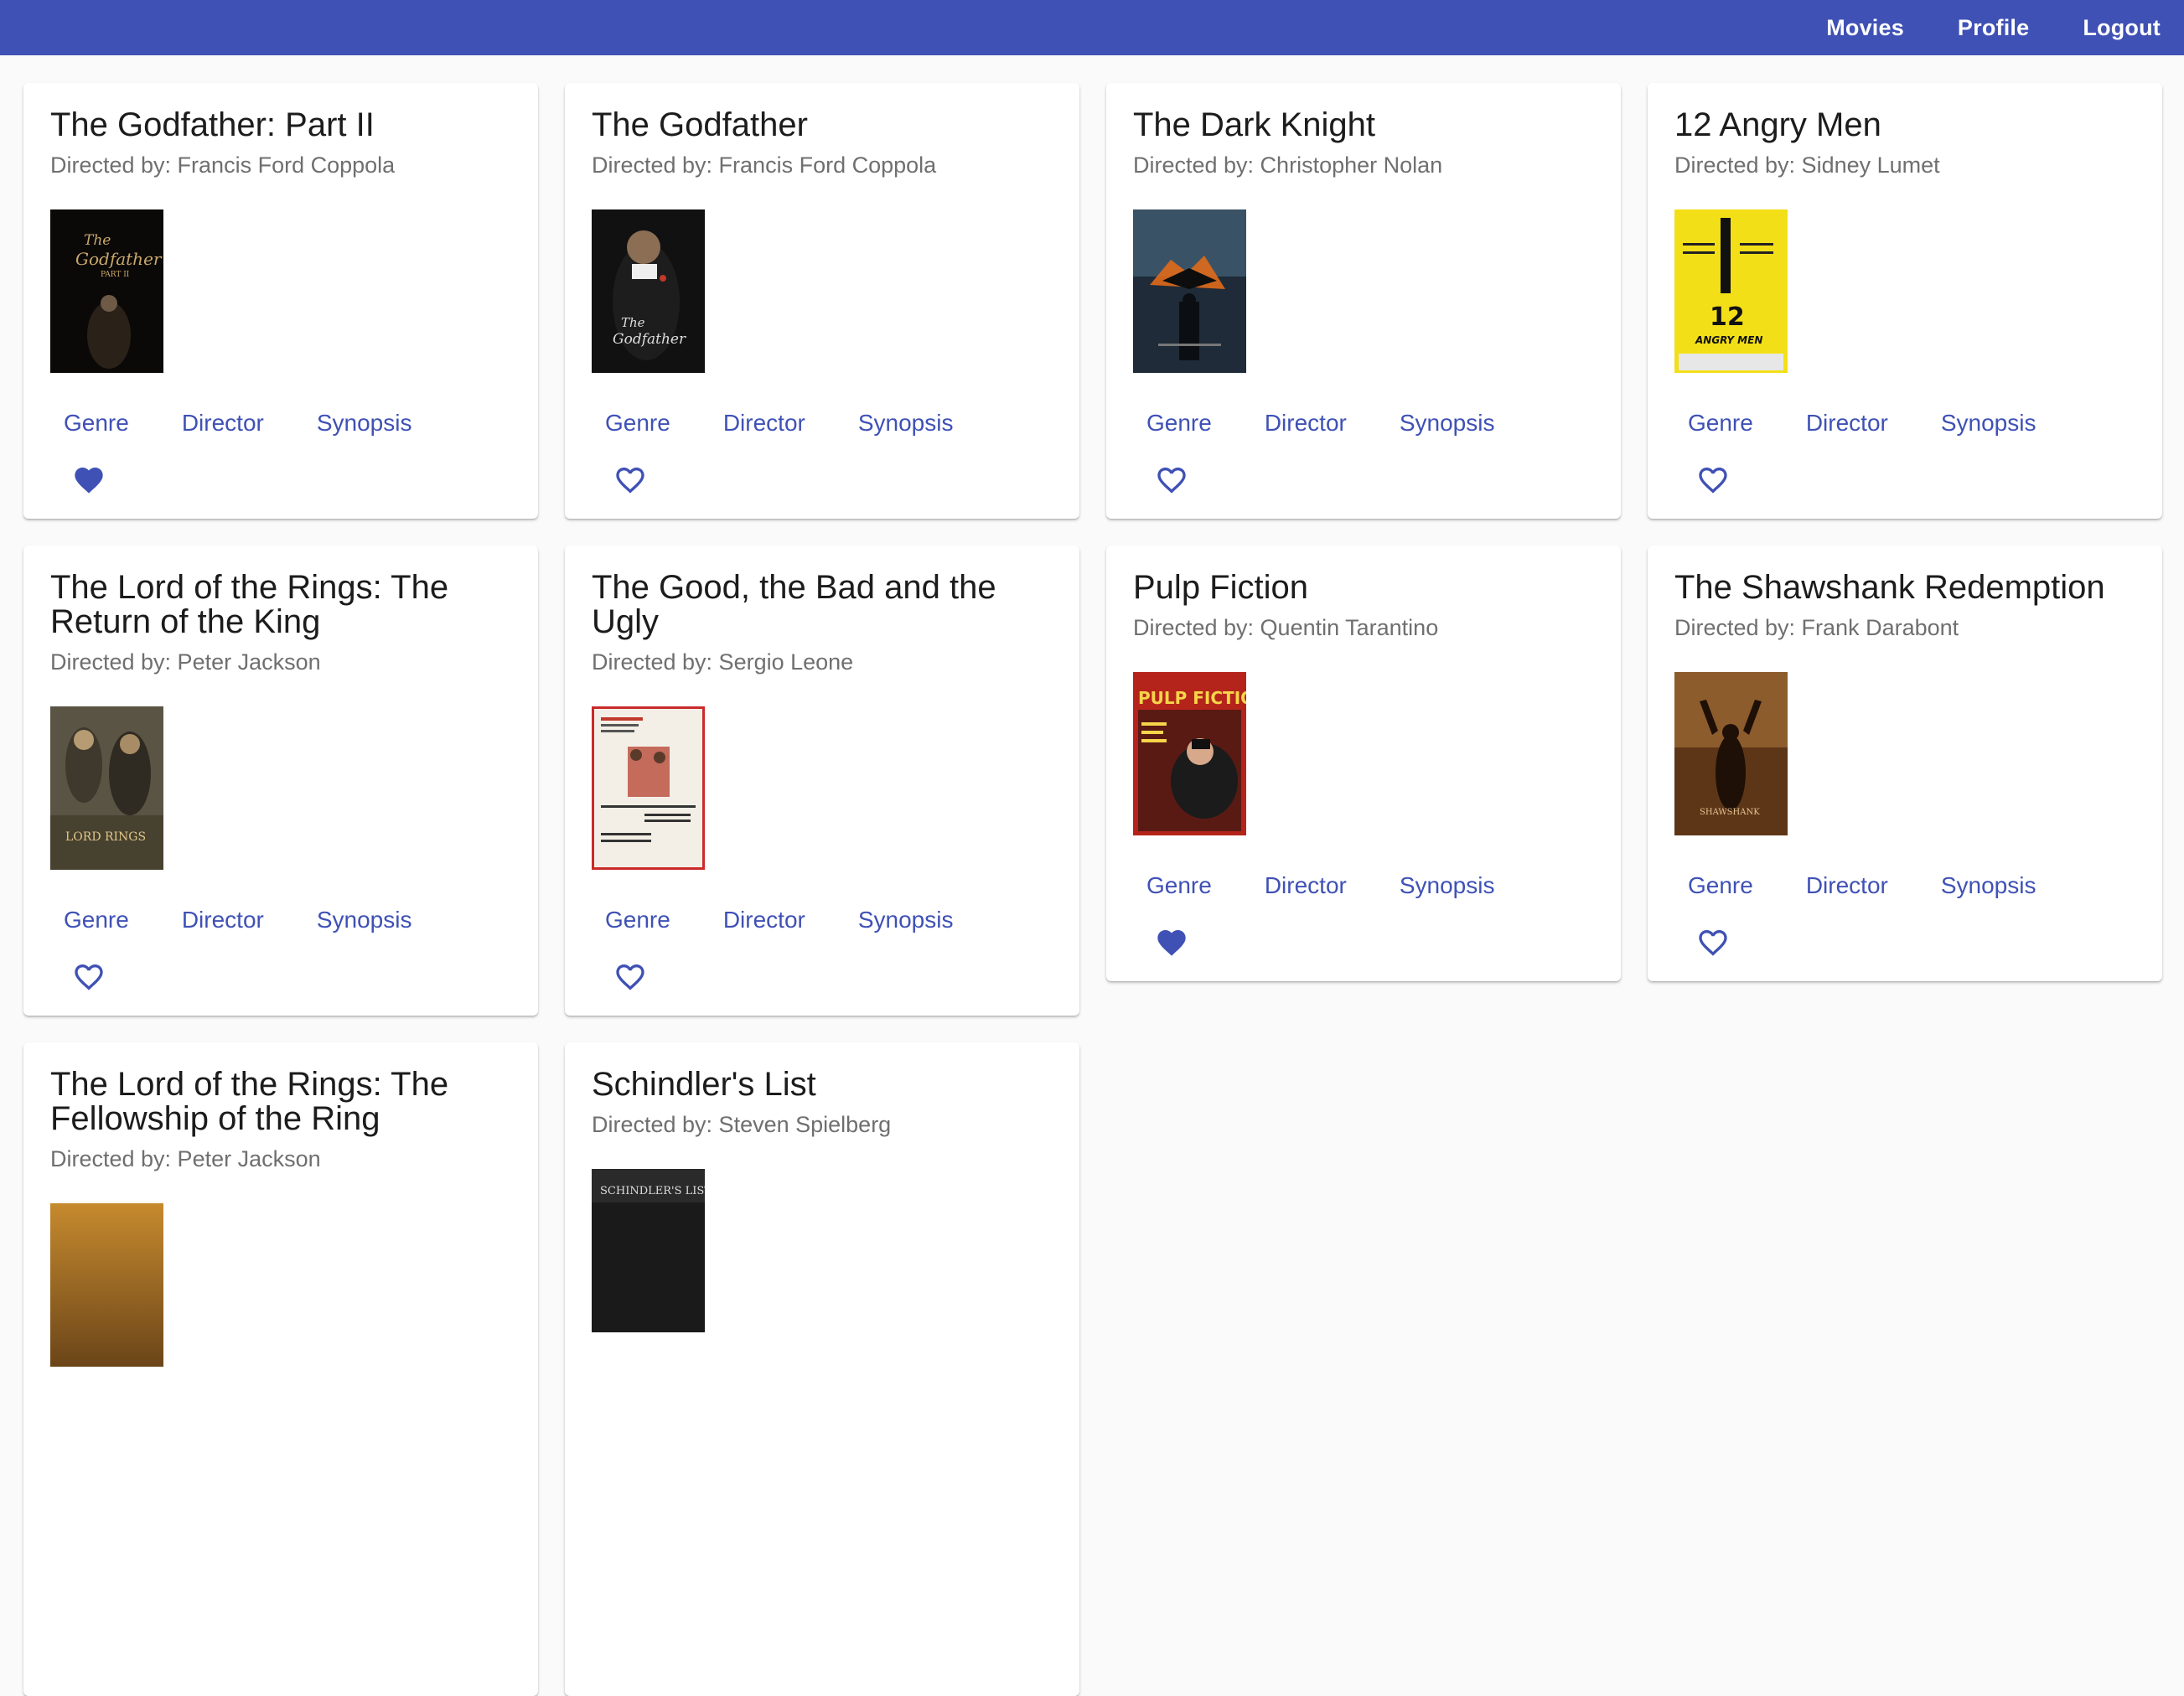  I want to click on poster-text: 12, so click(1727, 317).